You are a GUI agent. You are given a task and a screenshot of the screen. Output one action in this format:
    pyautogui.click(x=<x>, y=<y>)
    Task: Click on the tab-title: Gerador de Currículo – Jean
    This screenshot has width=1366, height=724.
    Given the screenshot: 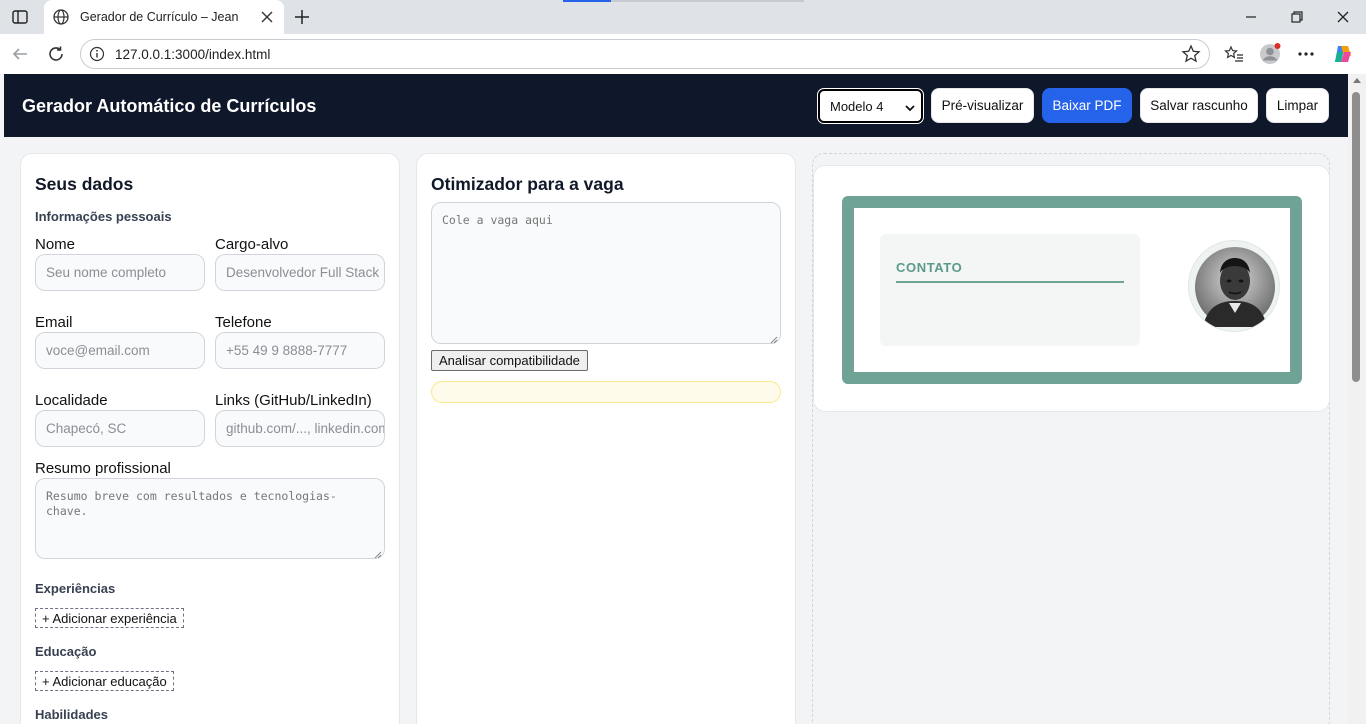 What is the action you would take?
    pyautogui.click(x=159, y=17)
    